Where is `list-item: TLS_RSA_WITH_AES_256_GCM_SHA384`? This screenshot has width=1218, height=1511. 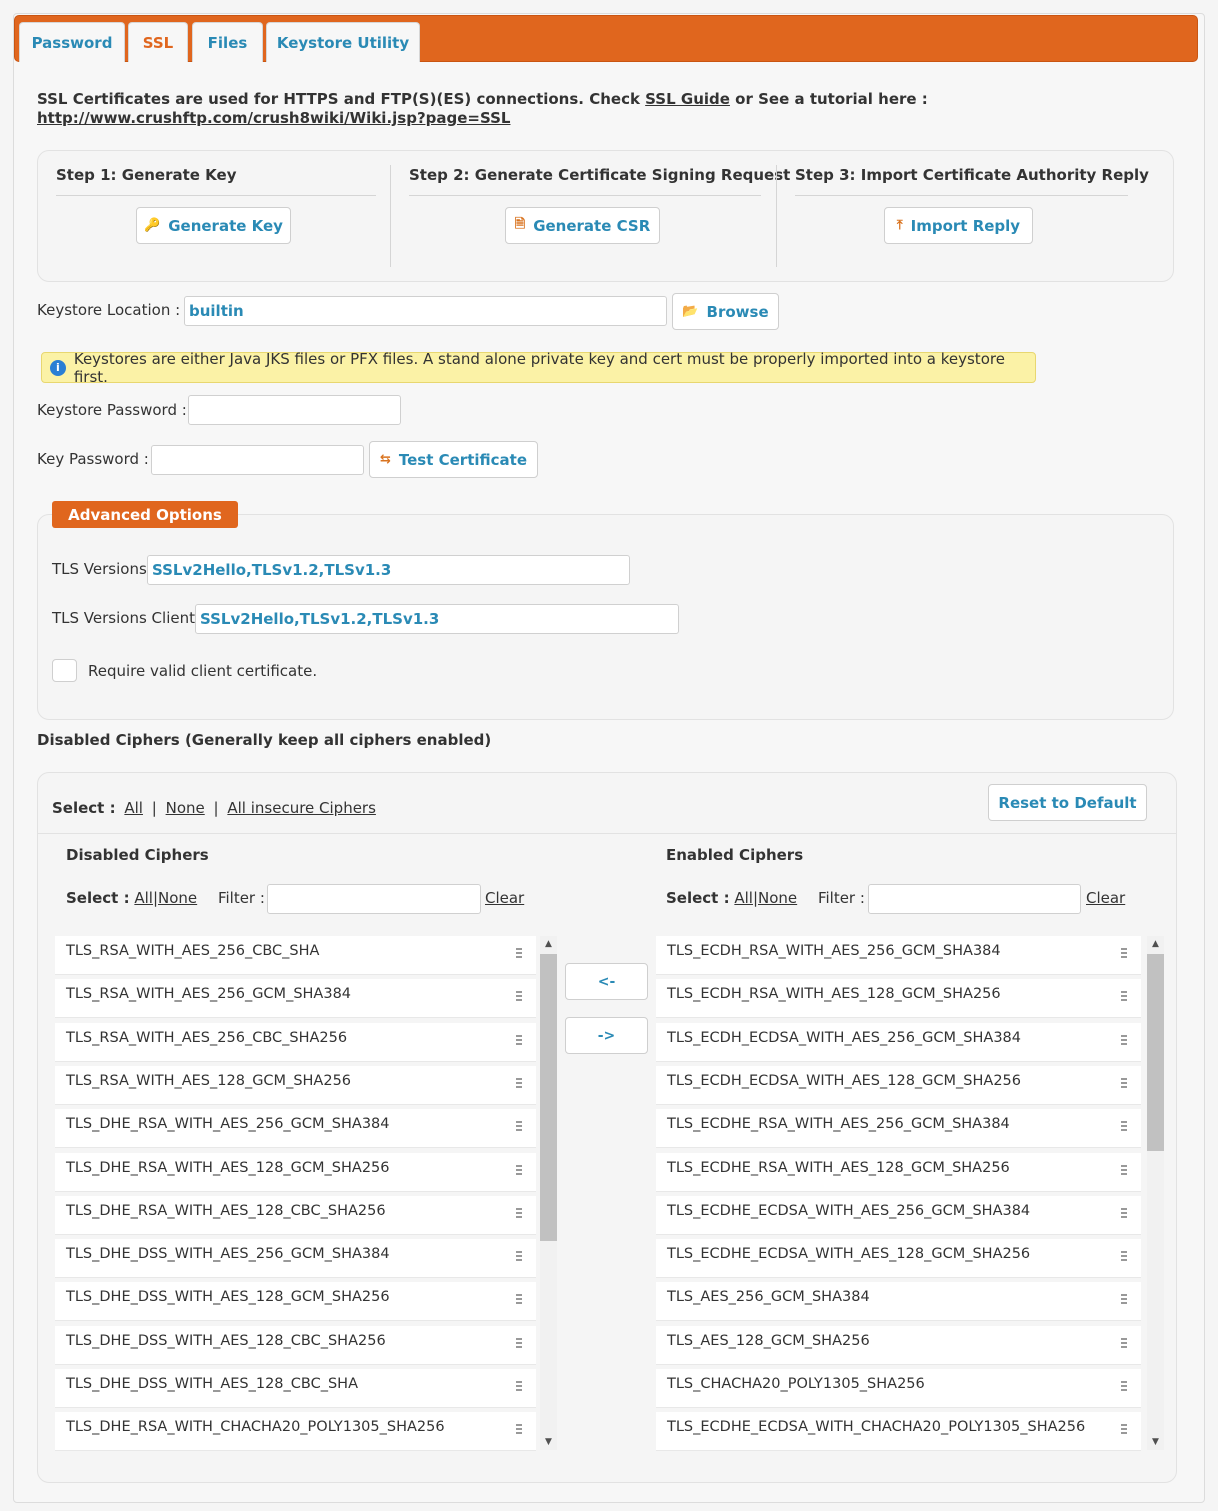 list-item: TLS_RSA_WITH_AES_256_GCM_SHA384 is located at coordinates (295, 999).